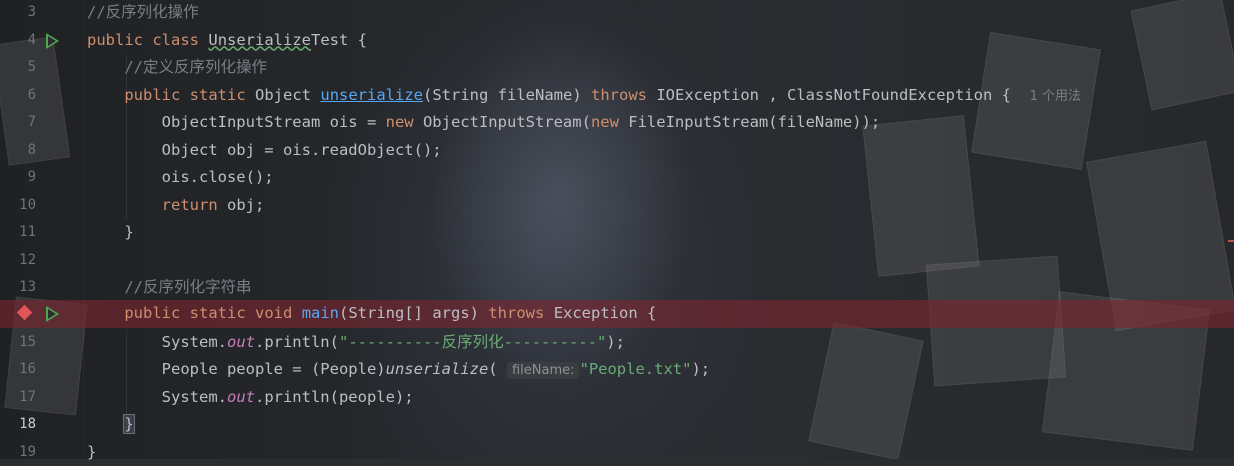 This screenshot has height=466, width=1234. Describe the element at coordinates (128, 424) in the screenshot. I see `matched-brace: }` at that location.